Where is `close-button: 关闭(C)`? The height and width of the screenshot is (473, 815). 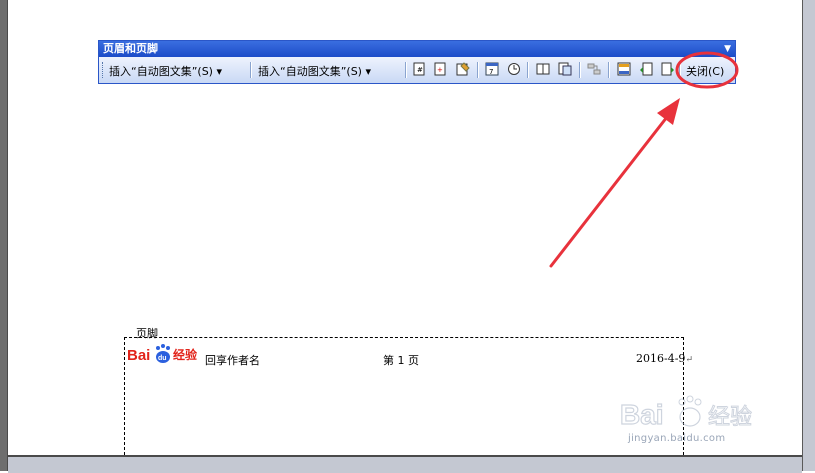 close-button: 关闭(C) is located at coordinates (705, 71).